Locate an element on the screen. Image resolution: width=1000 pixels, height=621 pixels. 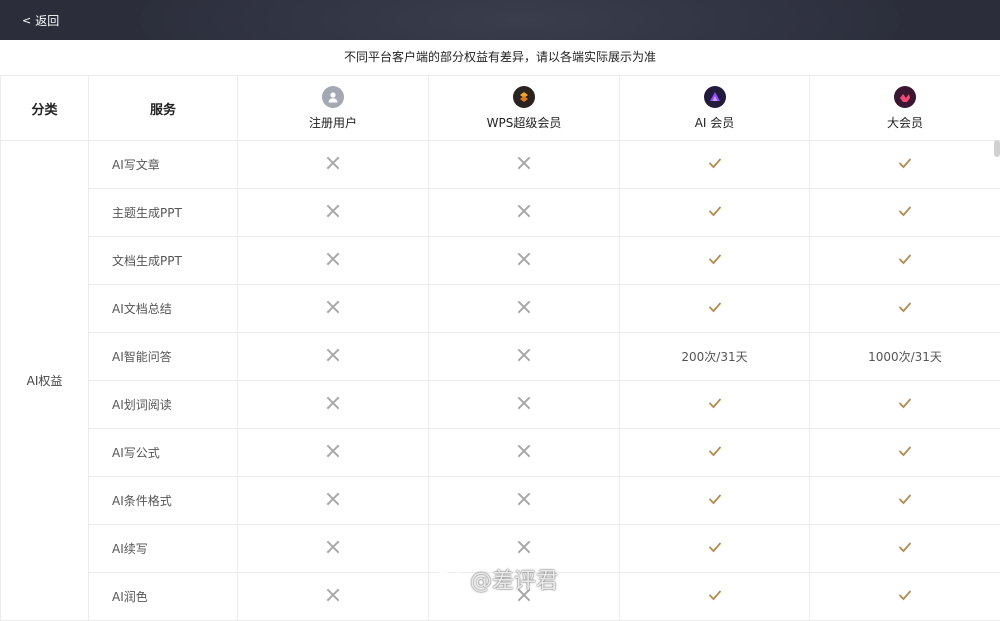
quota-value: 1000次/31天 is located at coordinates (905, 357).